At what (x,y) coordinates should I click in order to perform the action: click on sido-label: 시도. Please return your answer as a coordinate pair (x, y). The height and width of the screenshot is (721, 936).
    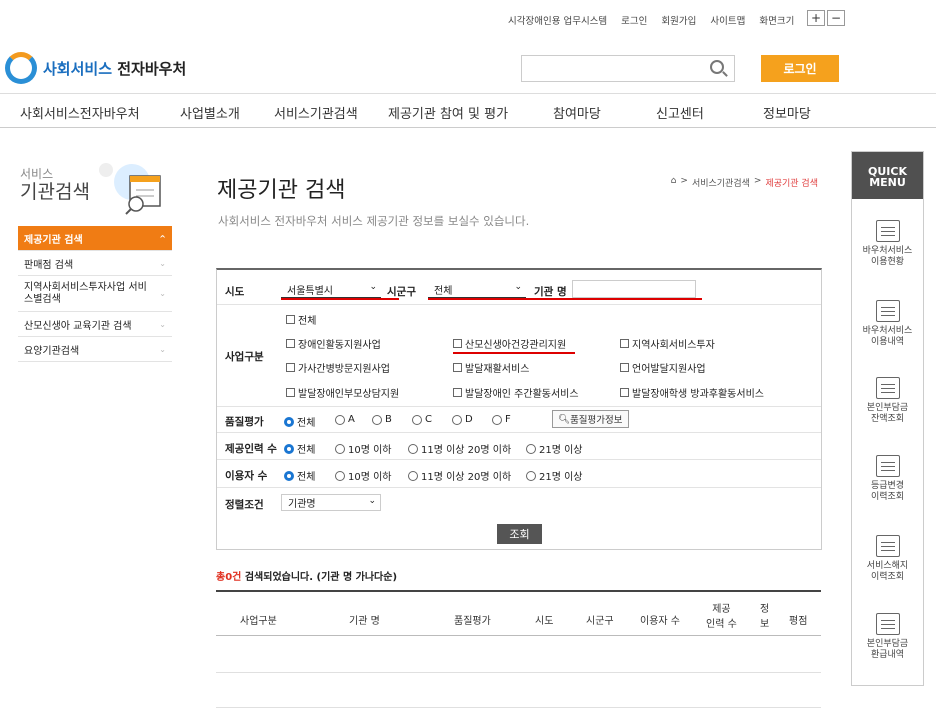
    Looking at the image, I should click on (235, 292).